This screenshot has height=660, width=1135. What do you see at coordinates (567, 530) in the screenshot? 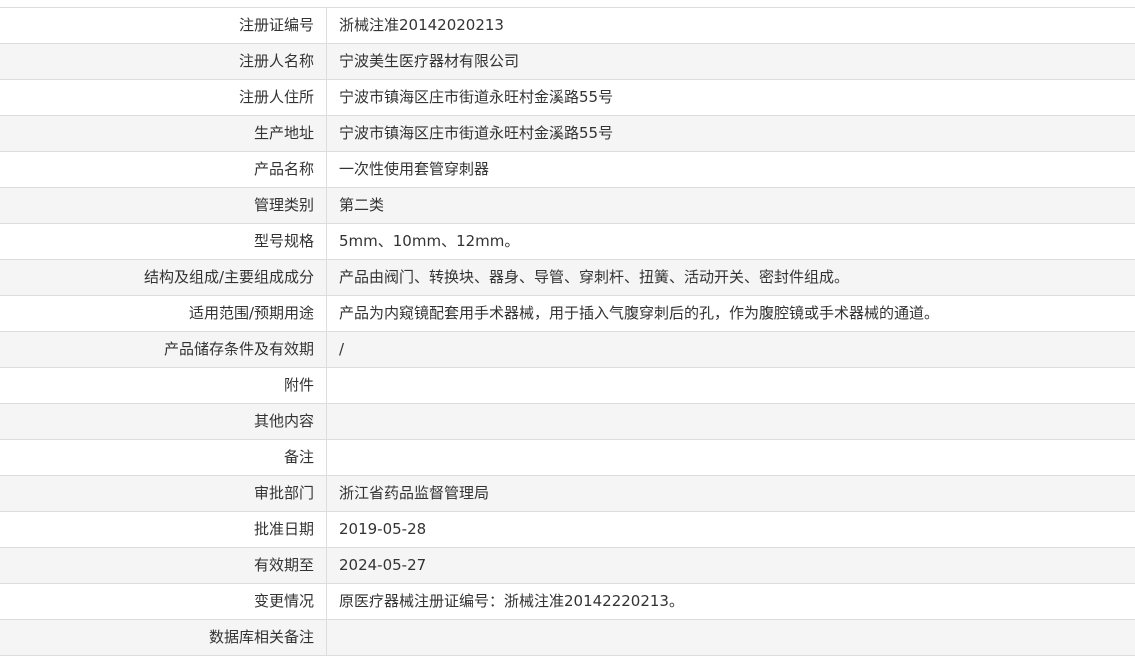
I see `table-row-approval-date: 批准日期 2019-05-28` at bounding box center [567, 530].